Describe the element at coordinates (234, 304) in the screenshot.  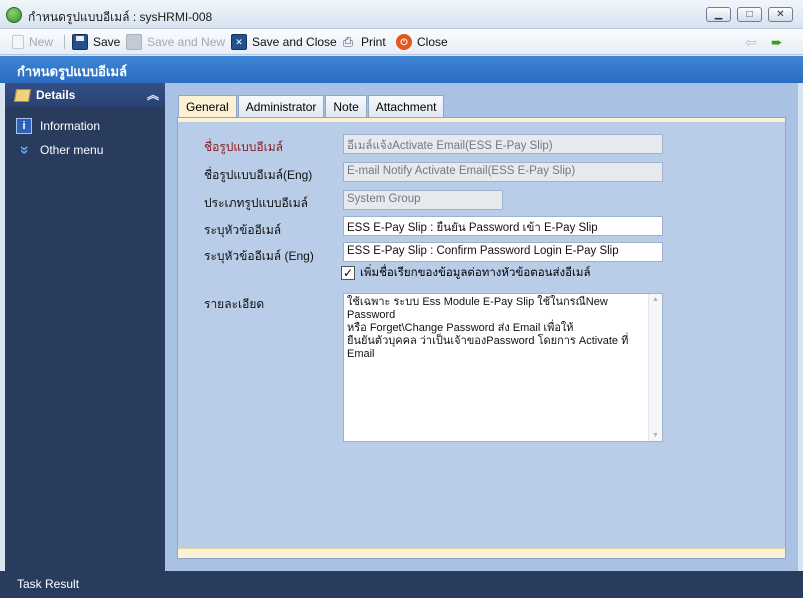
I see `details-label: รายละเอียด` at that location.